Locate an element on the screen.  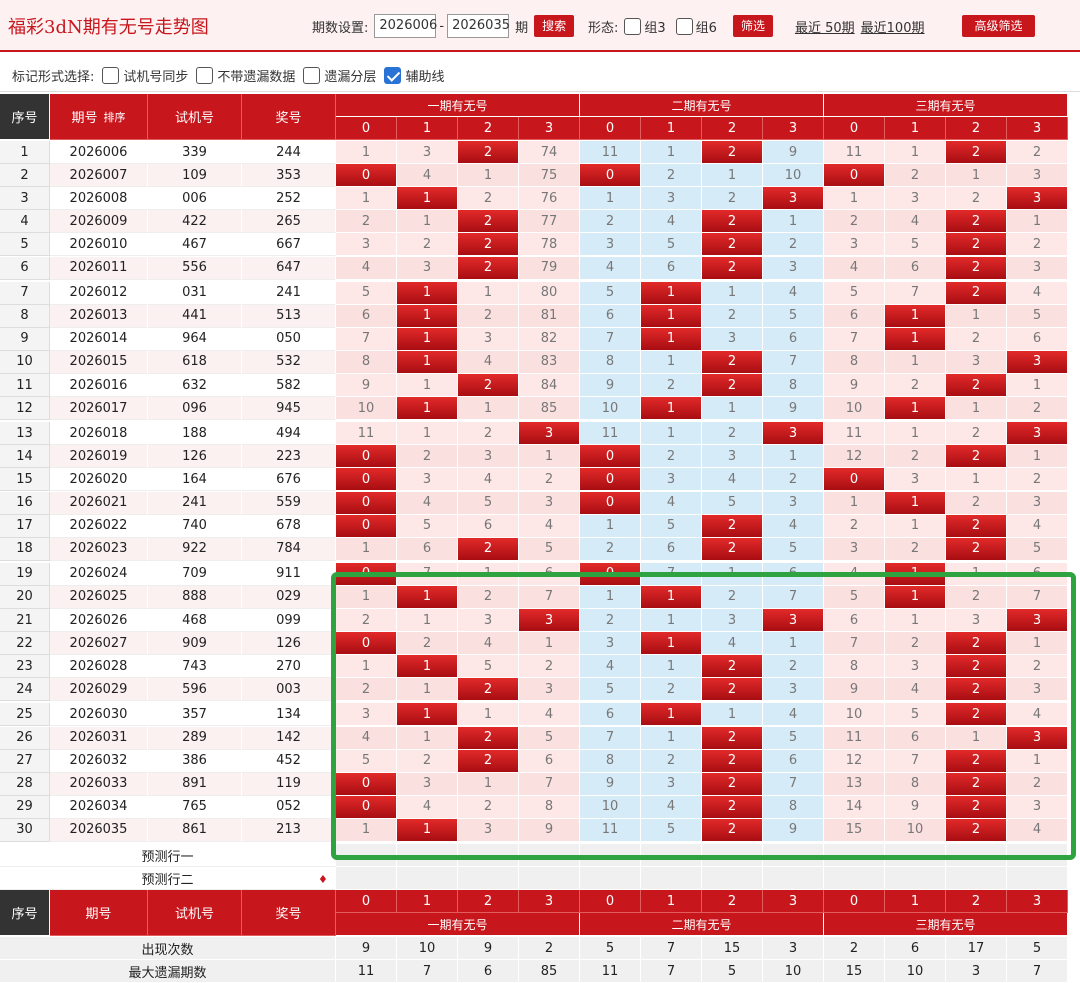
sort-icon: 排序 is located at coordinates (115, 117).